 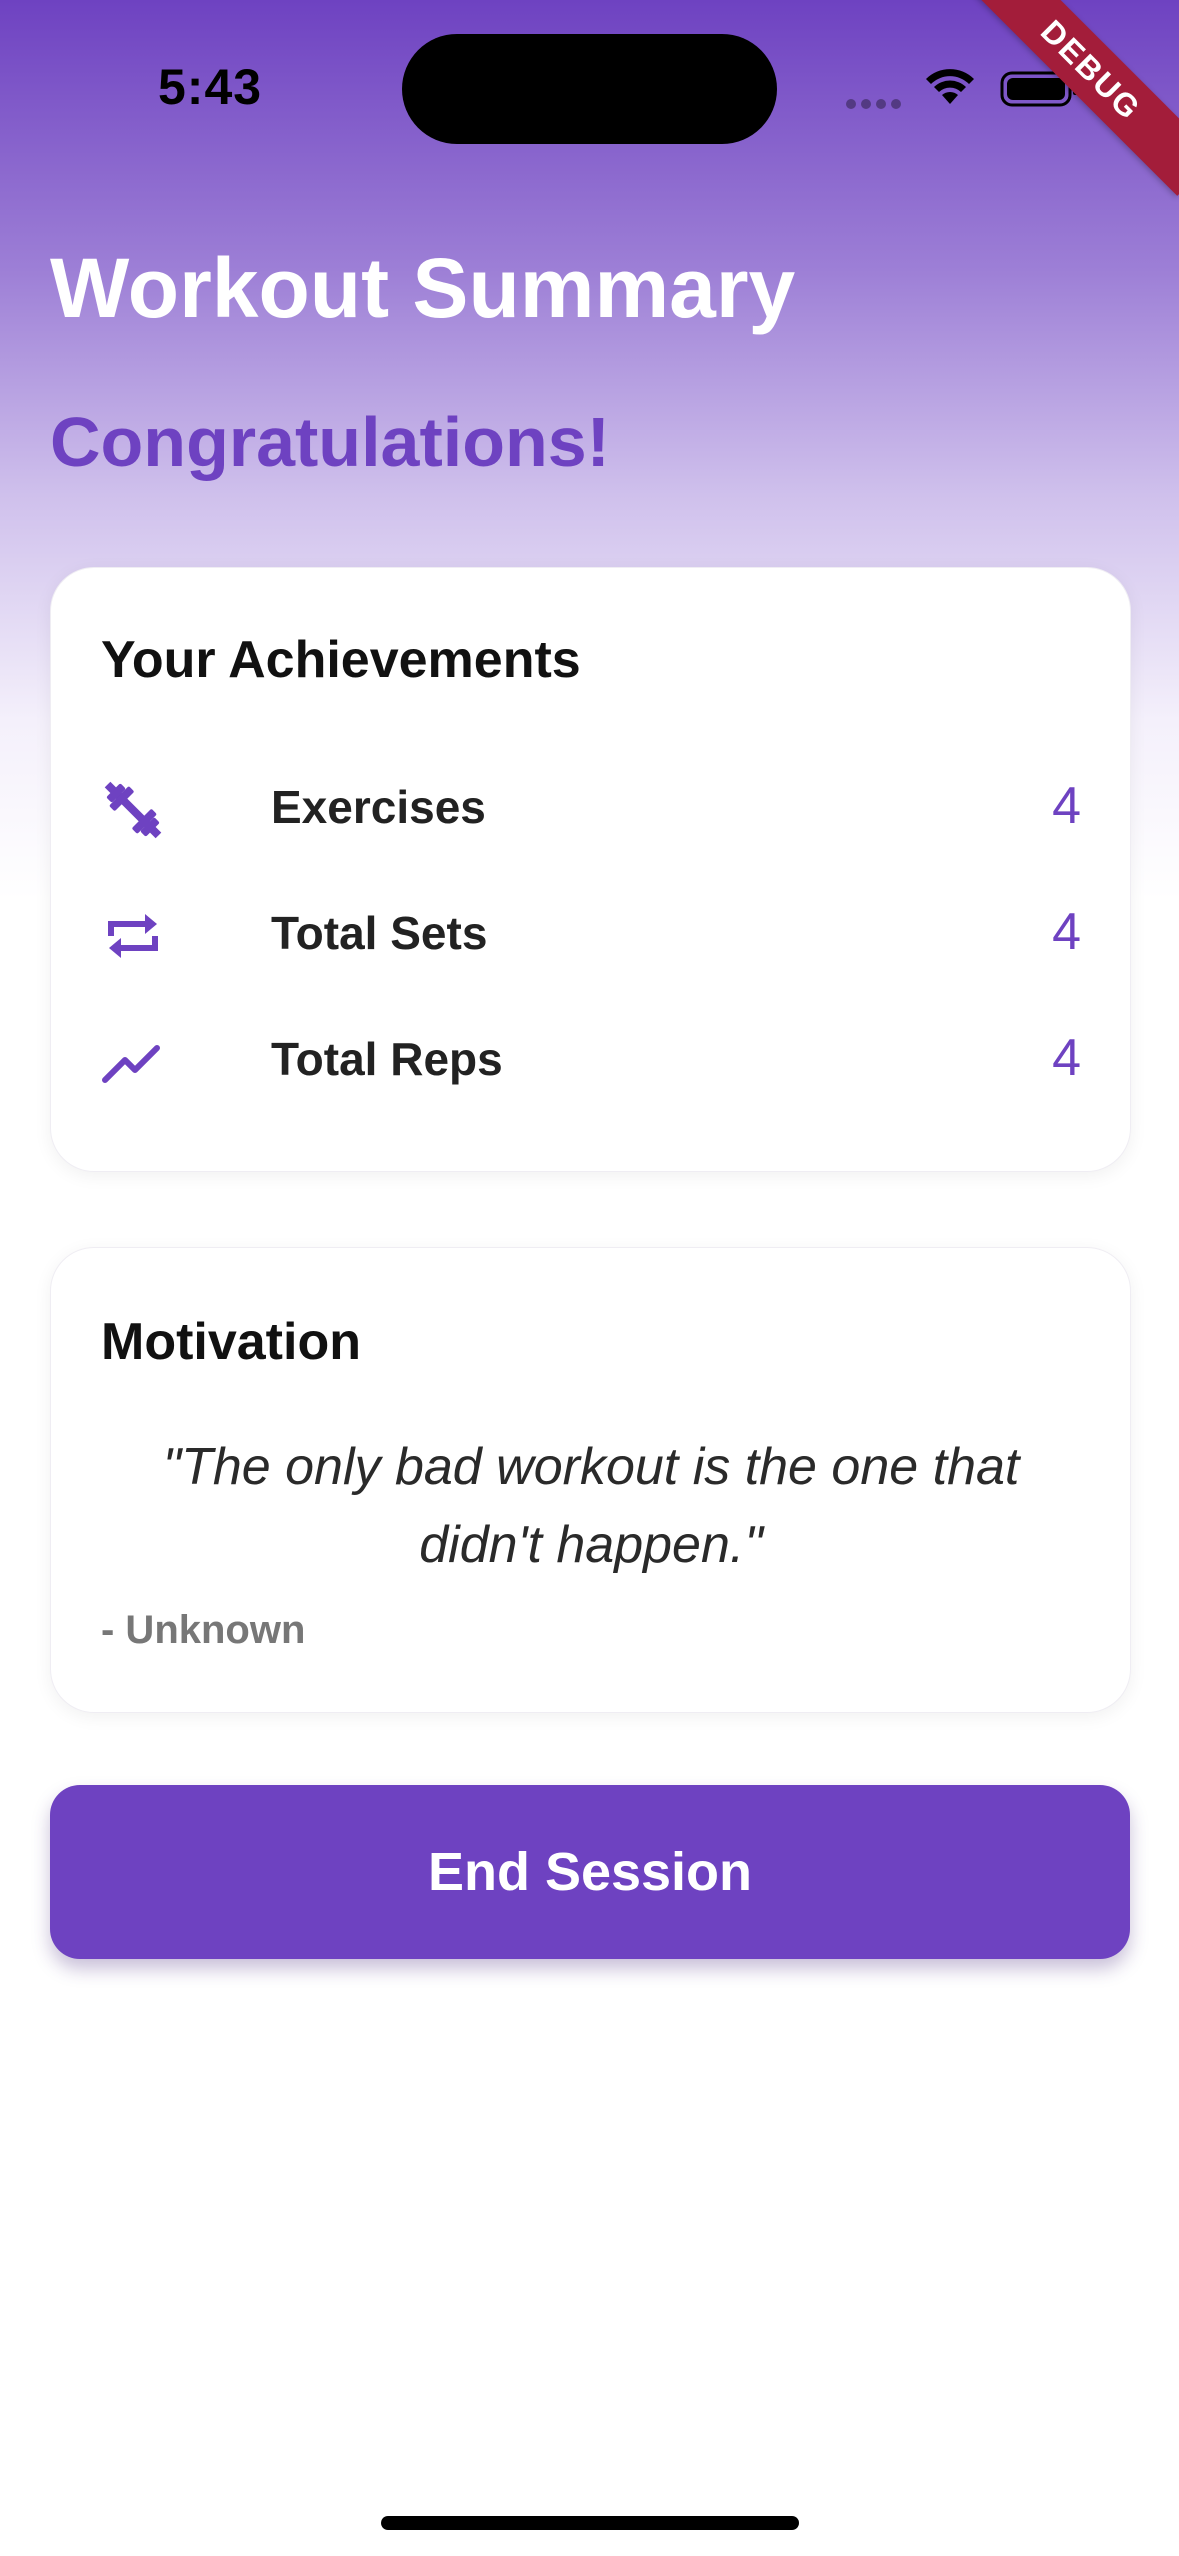 What do you see at coordinates (133, 936) in the screenshot?
I see `repeat-icon` at bounding box center [133, 936].